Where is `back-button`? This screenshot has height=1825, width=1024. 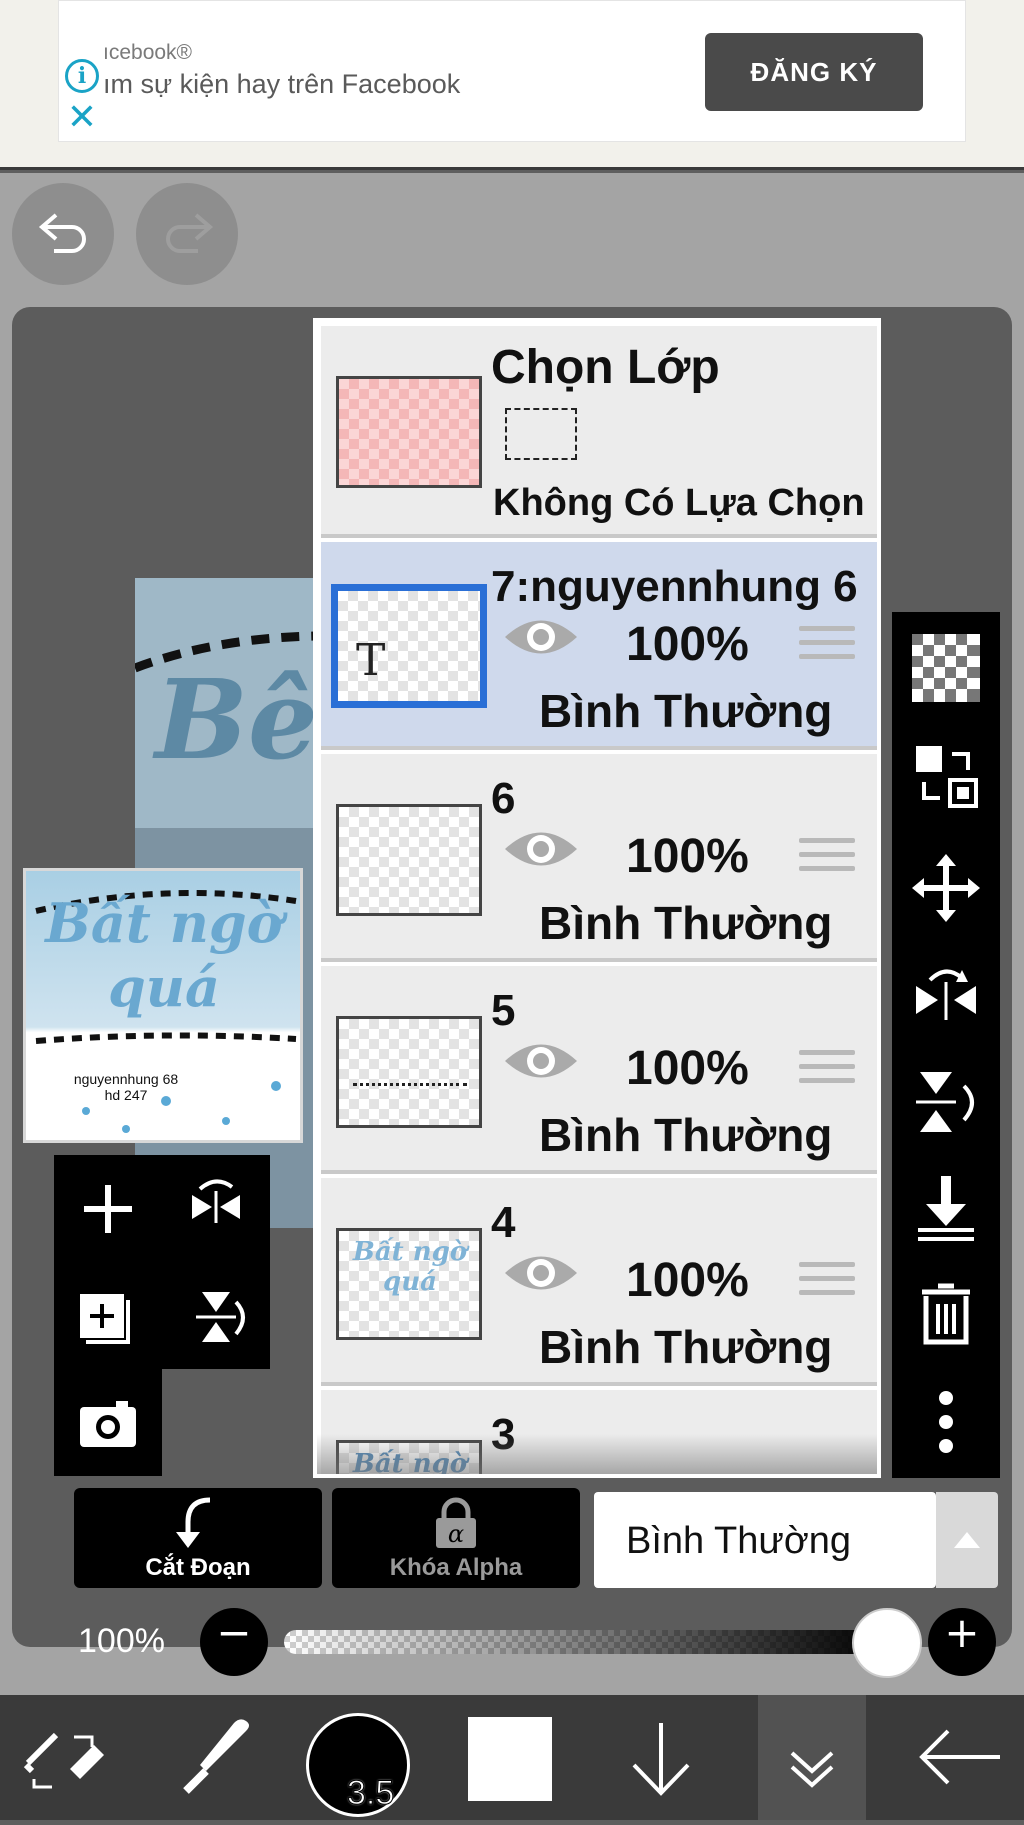 back-button is located at coordinates (959, 1757).